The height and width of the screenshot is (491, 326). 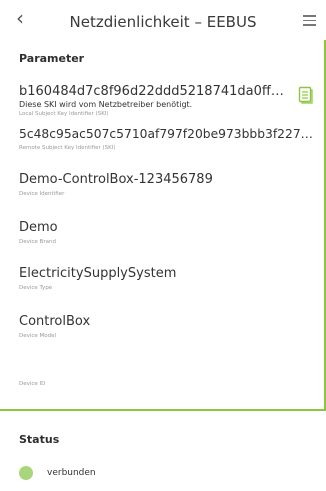 I want to click on parameter-heading: Parameter, so click(x=52, y=58).